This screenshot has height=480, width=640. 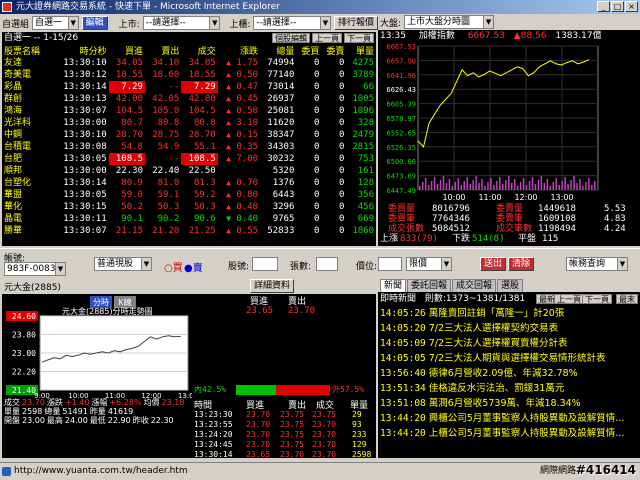 What do you see at coordinates (244, 231) in the screenshot?
I see `change-value: 0.55` at bounding box center [244, 231].